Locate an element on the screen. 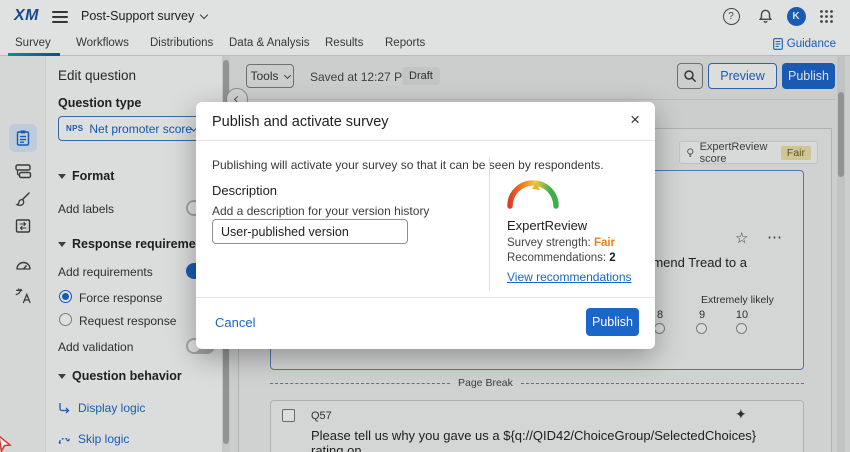 This screenshot has width=850, height=452. cursor-pointer-mark is located at coordinates (6, 443).